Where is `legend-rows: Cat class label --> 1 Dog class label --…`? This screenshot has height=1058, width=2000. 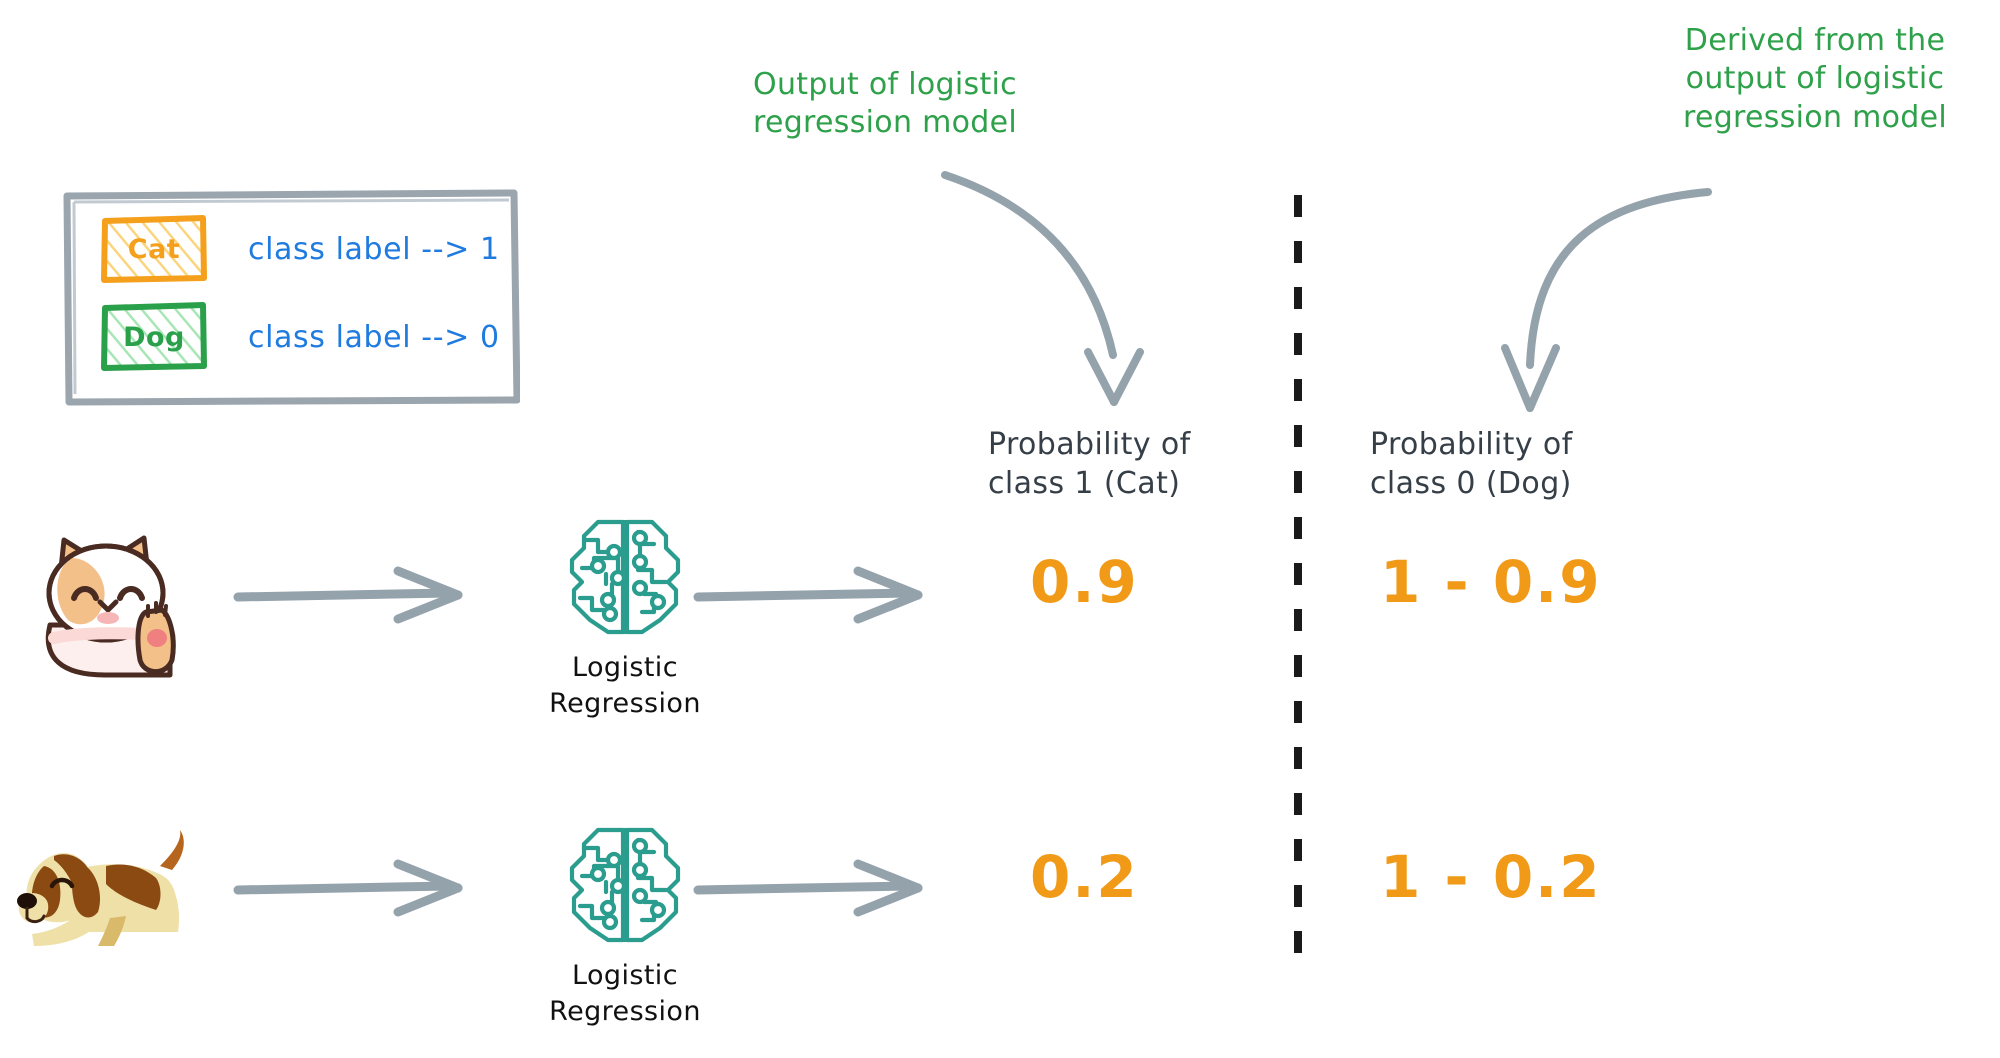 legend-rows: Cat class label --> 1 Dog class label --… is located at coordinates (300, 293).